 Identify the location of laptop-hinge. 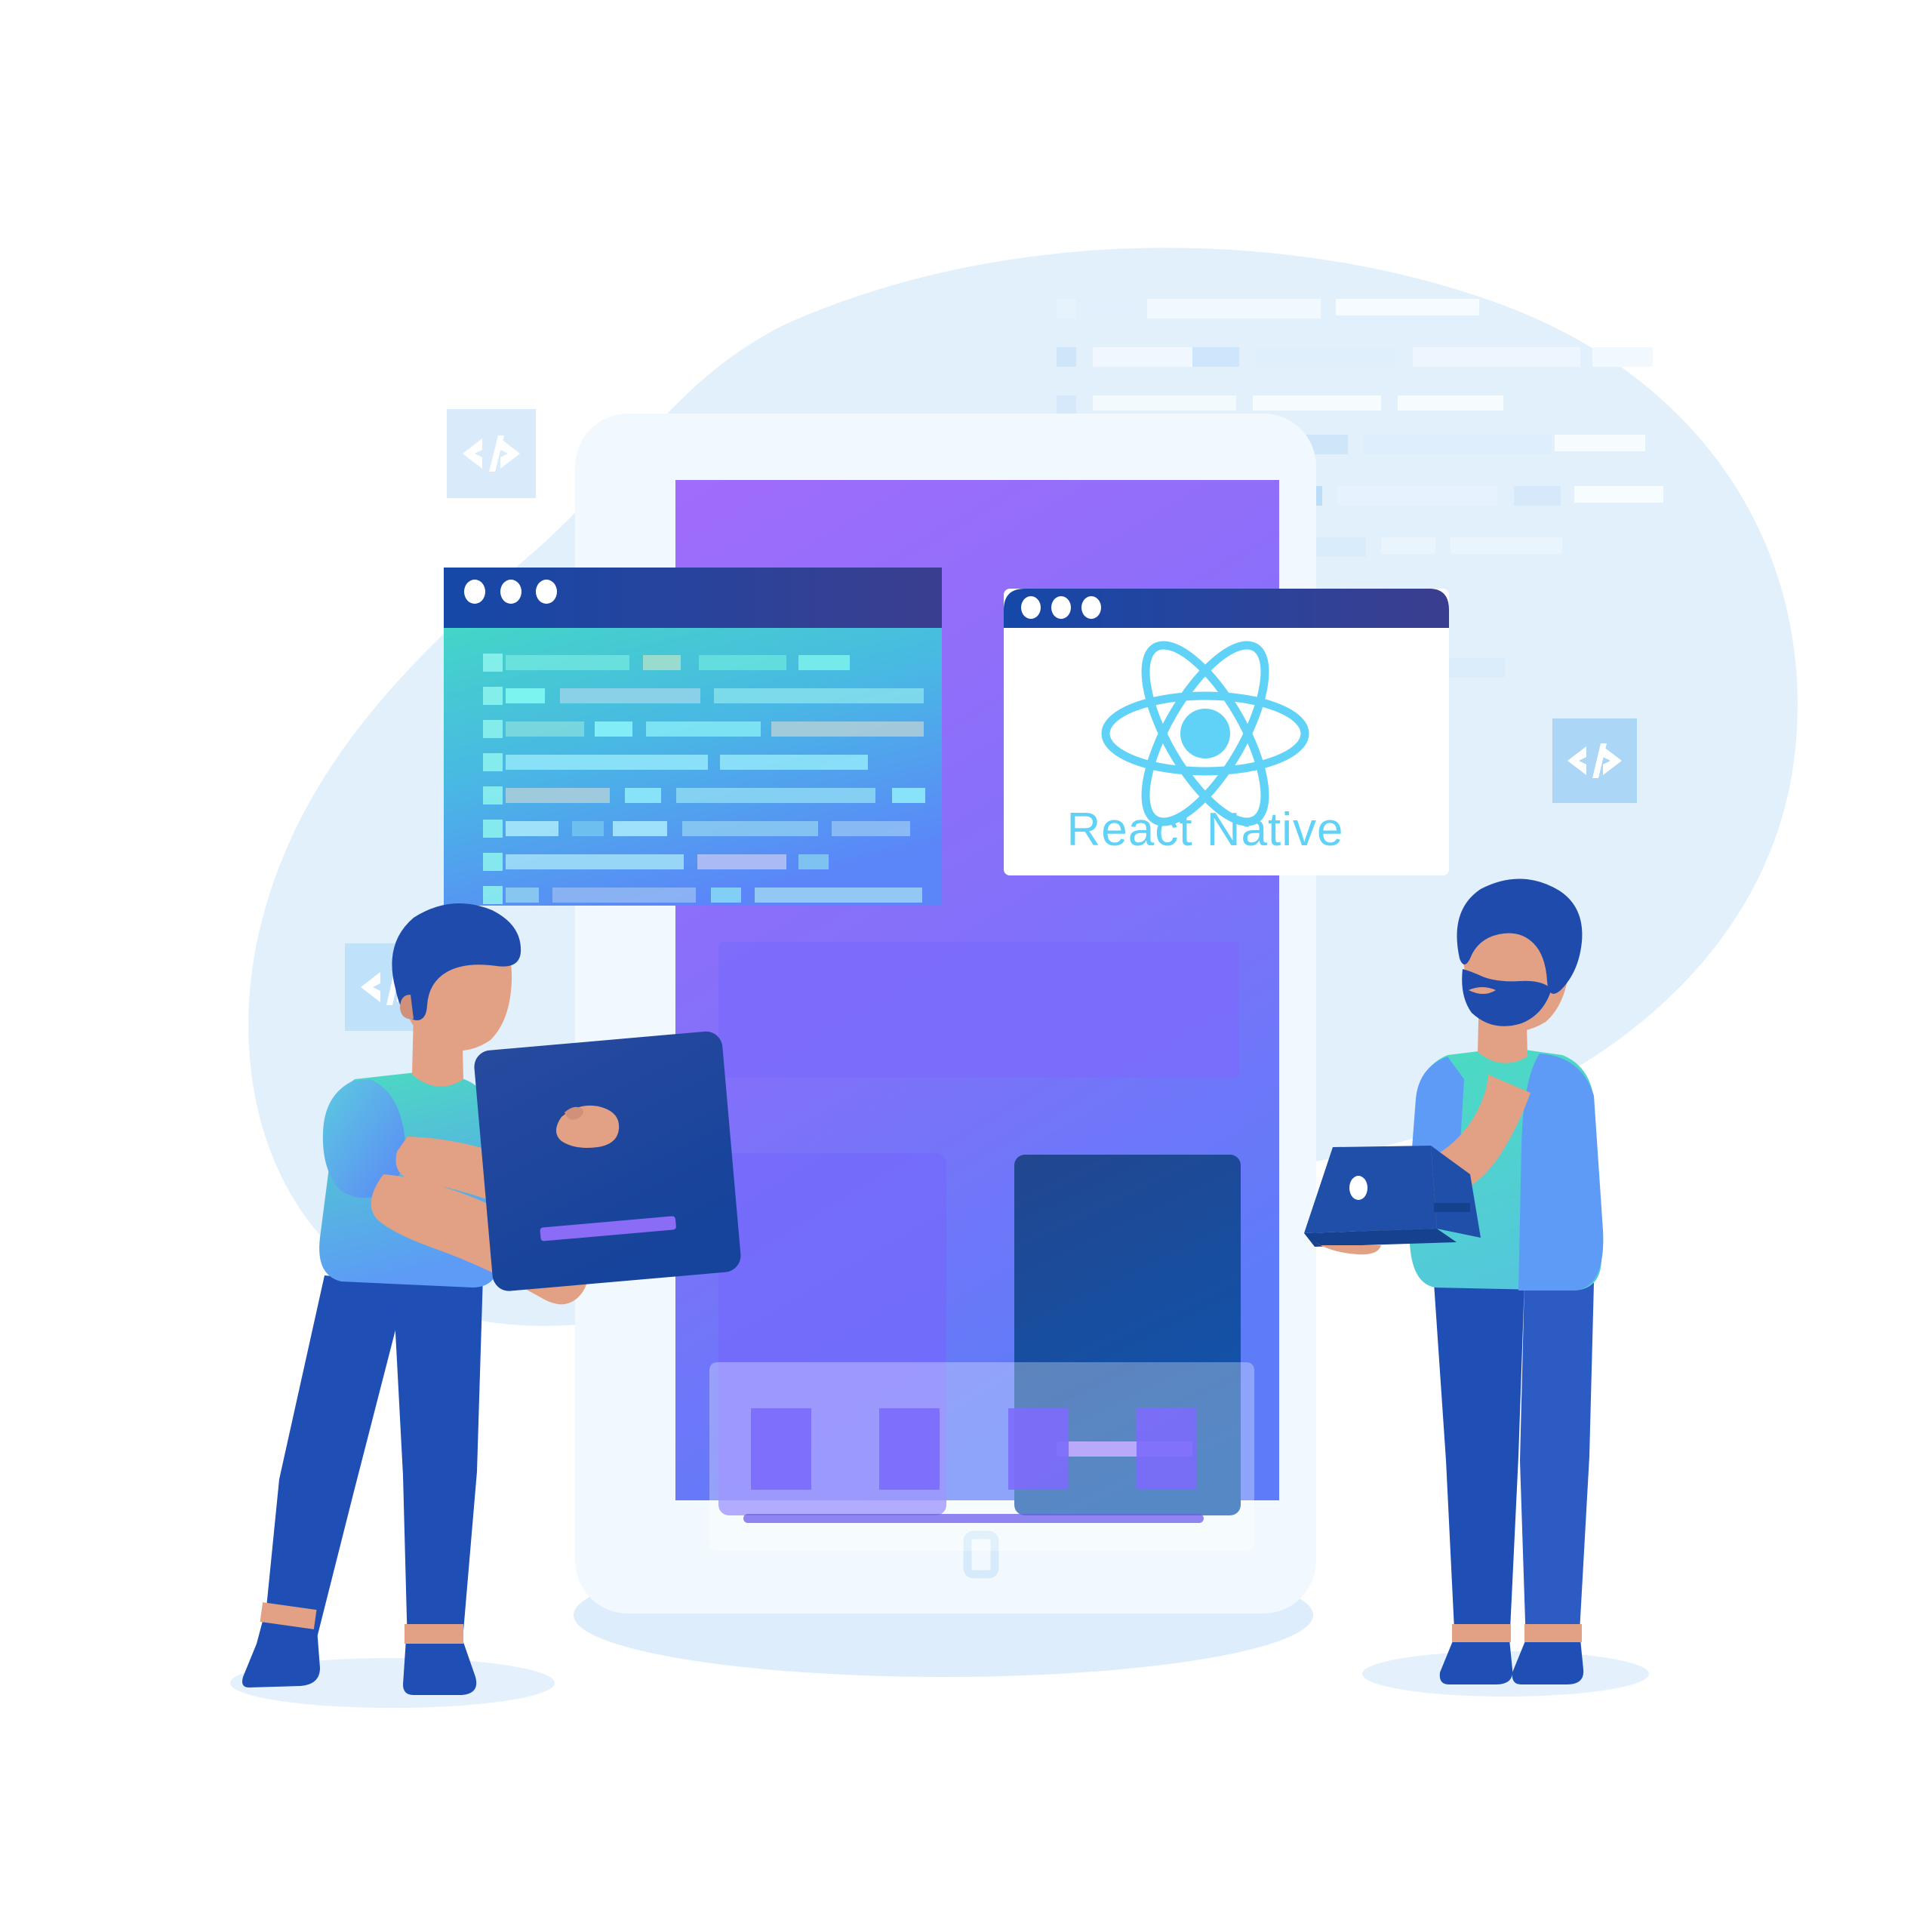
(1452, 1207).